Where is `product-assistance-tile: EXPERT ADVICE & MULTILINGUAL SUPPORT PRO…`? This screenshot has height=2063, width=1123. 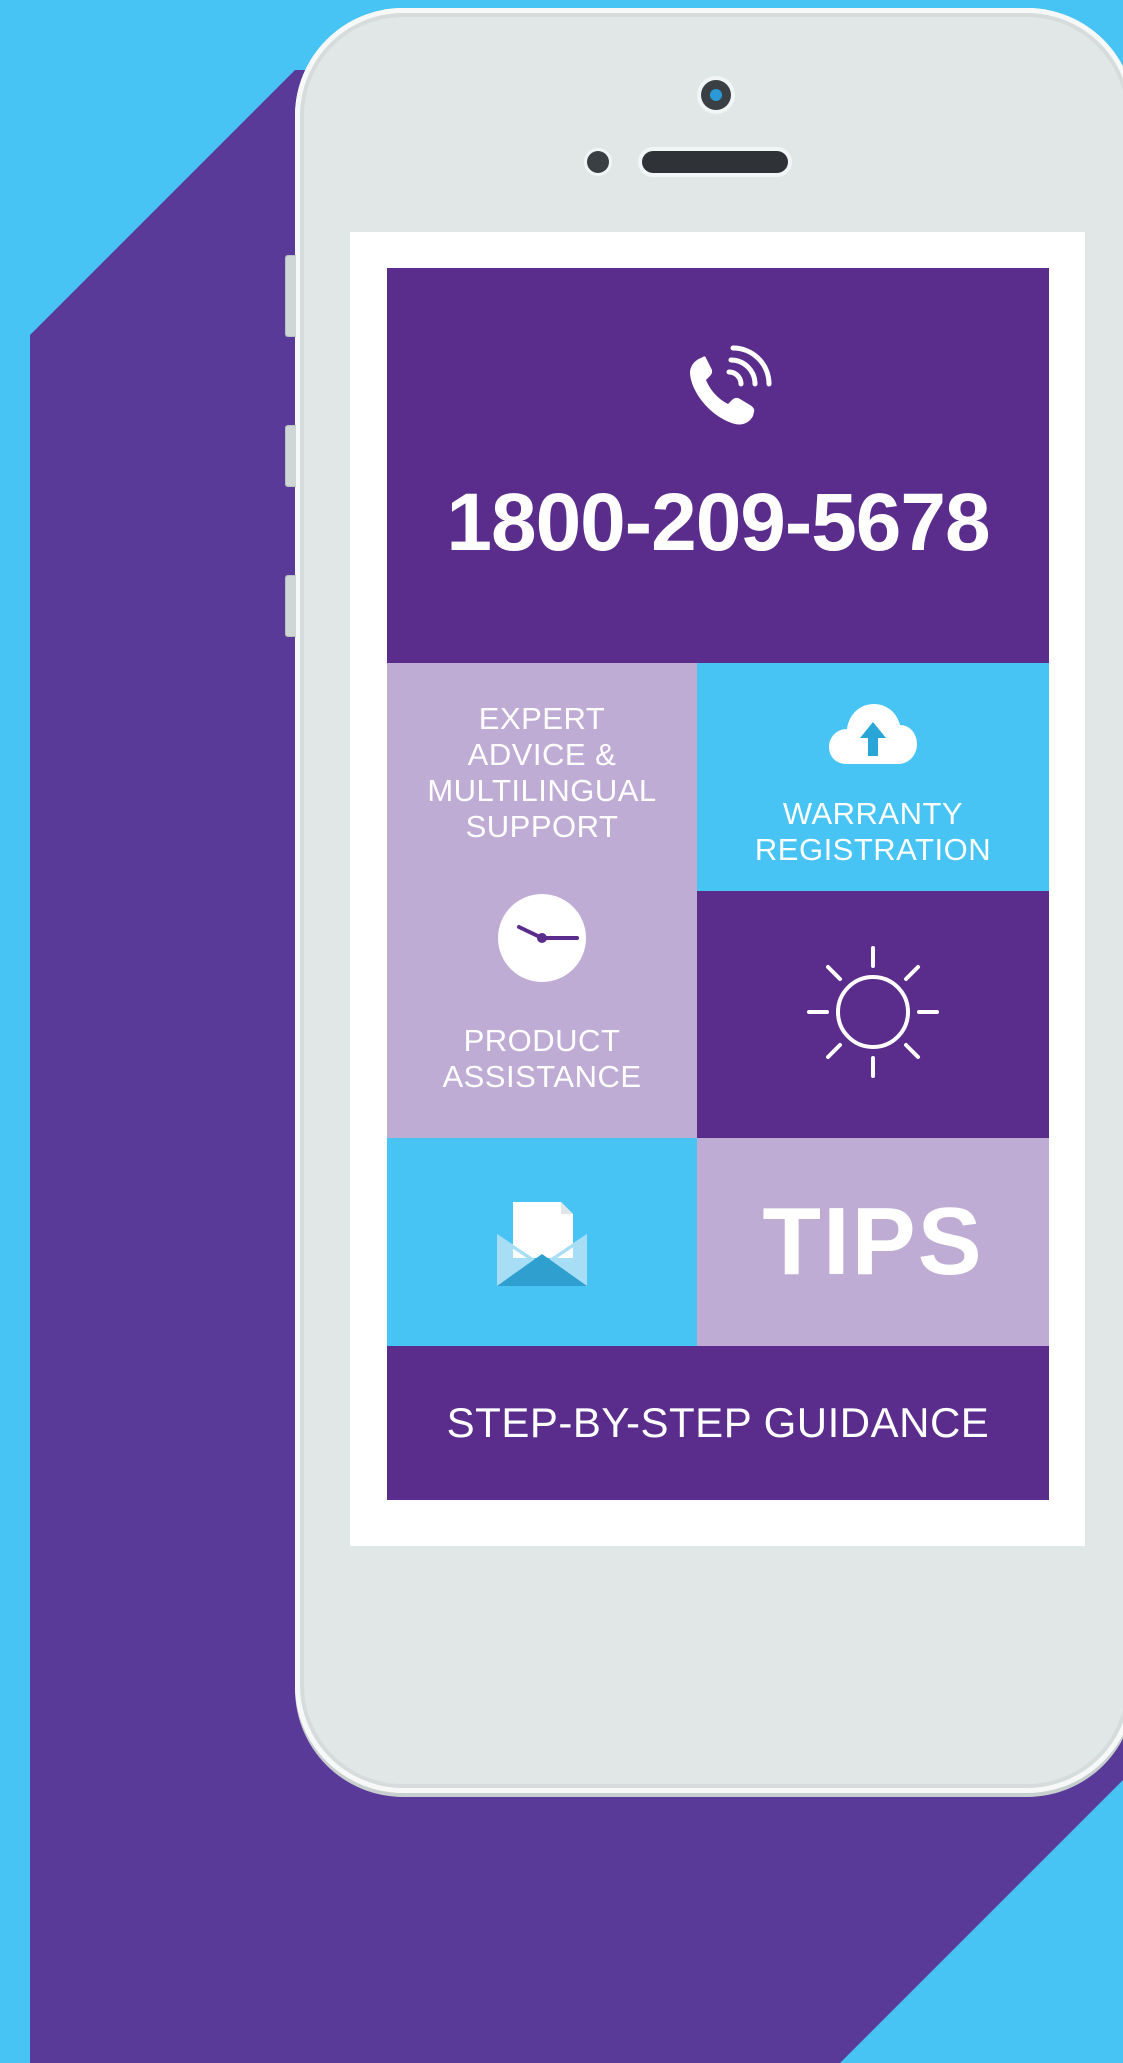 product-assistance-tile: EXPERT ADVICE & MULTILINGUAL SUPPORT PRO… is located at coordinates (542, 900).